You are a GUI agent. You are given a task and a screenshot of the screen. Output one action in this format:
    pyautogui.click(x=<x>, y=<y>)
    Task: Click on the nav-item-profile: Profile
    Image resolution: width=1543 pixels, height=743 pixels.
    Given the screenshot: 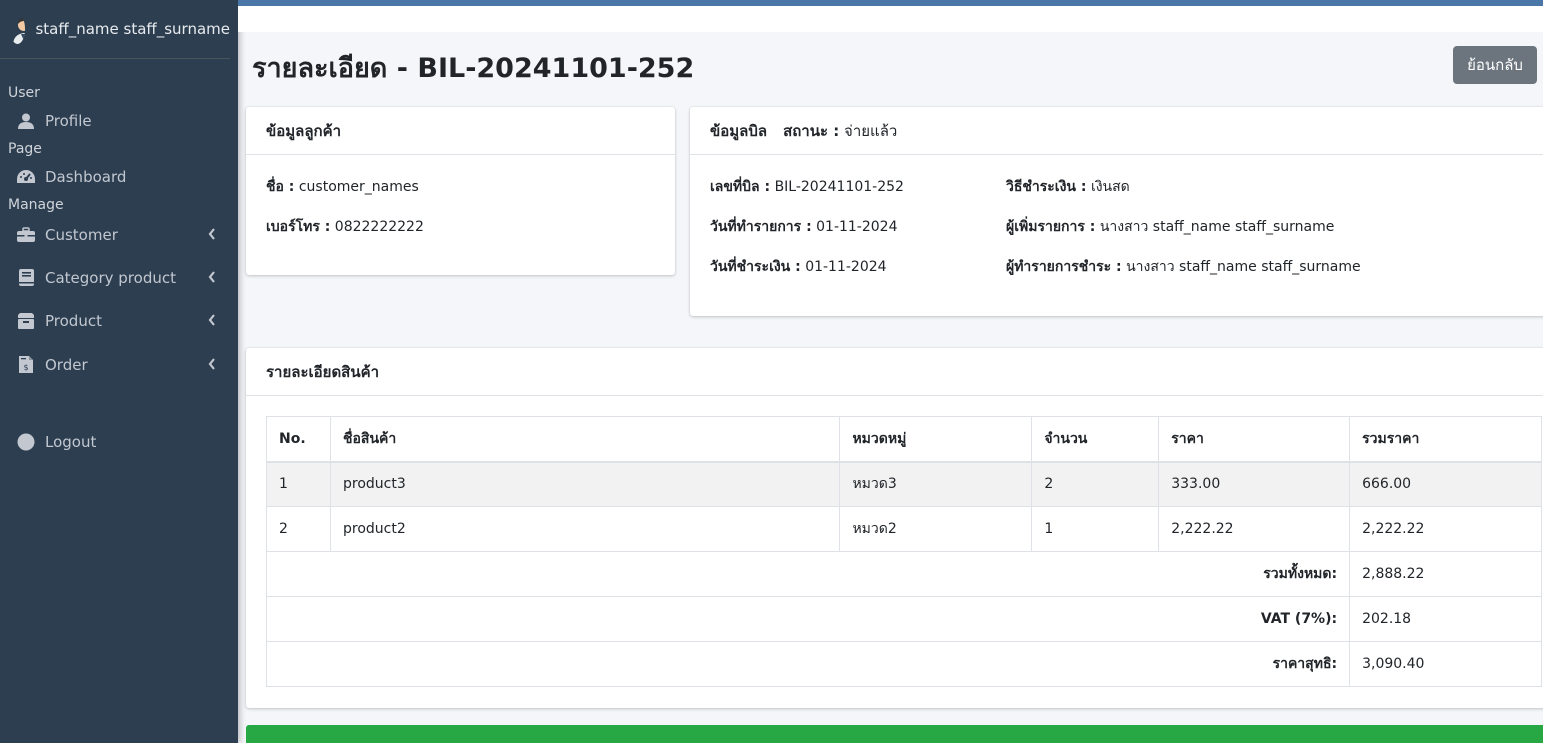 What is the action you would take?
    pyautogui.click(x=119, y=121)
    